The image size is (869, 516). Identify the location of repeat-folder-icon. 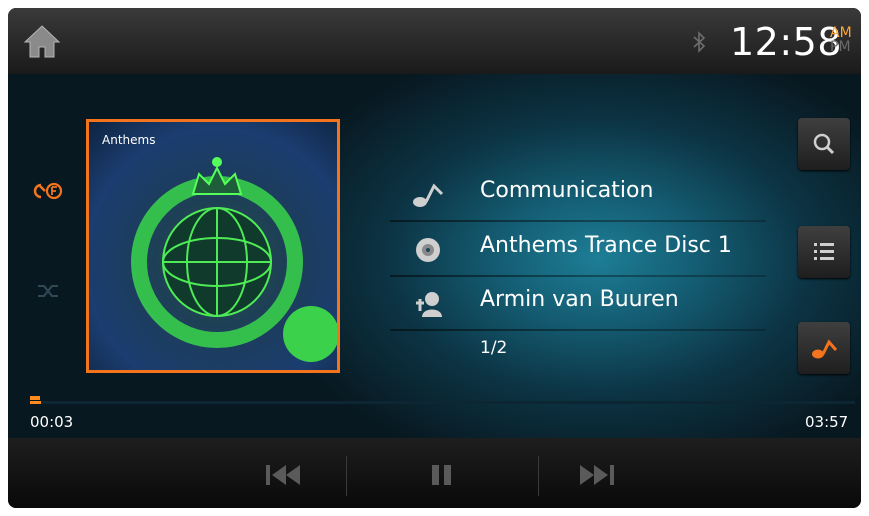
(47, 191).